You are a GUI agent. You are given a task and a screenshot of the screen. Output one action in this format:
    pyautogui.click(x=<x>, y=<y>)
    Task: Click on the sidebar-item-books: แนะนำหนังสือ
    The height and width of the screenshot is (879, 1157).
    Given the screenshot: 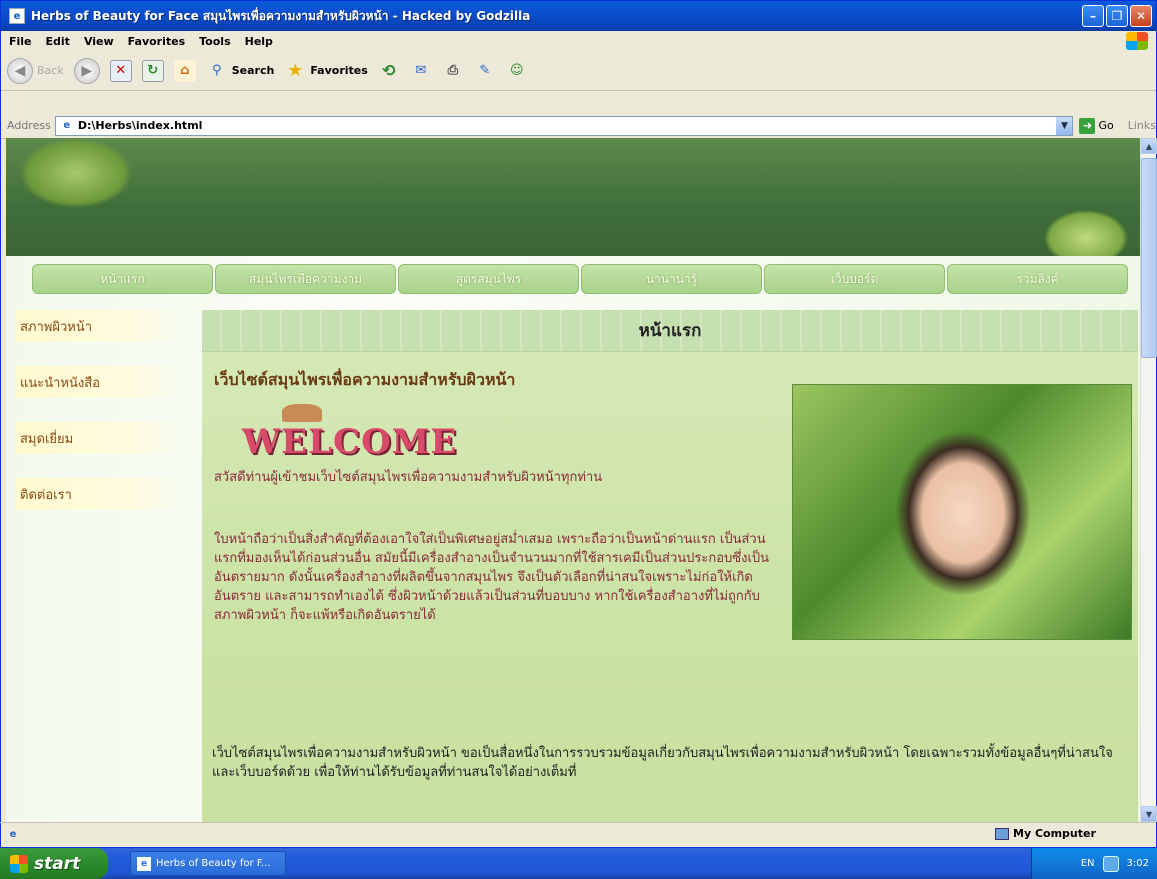 What is the action you would take?
    pyautogui.click(x=101, y=382)
    